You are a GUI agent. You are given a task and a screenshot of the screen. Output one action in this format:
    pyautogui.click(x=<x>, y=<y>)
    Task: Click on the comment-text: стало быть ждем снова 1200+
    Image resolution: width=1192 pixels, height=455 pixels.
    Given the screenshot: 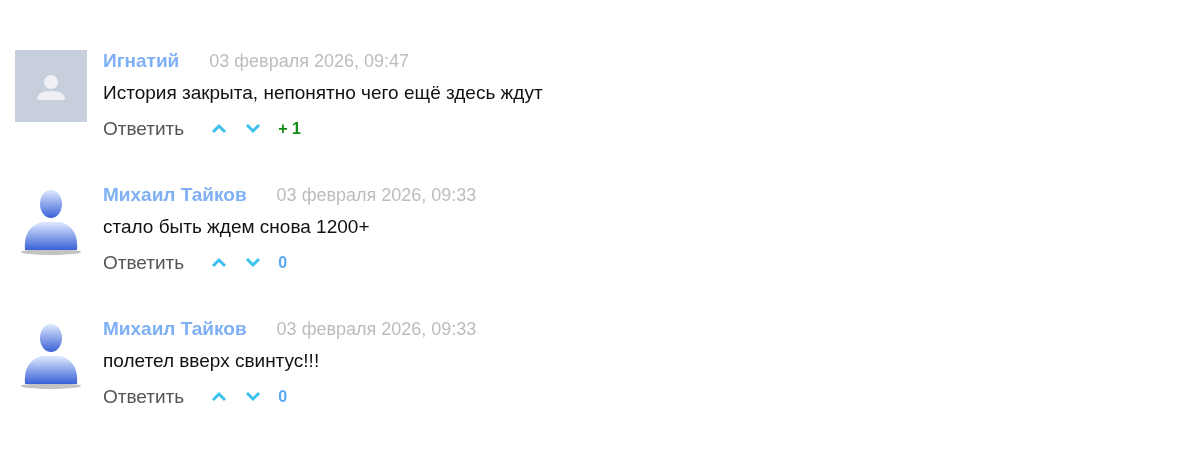 What is the action you would take?
    pyautogui.click(x=237, y=227)
    